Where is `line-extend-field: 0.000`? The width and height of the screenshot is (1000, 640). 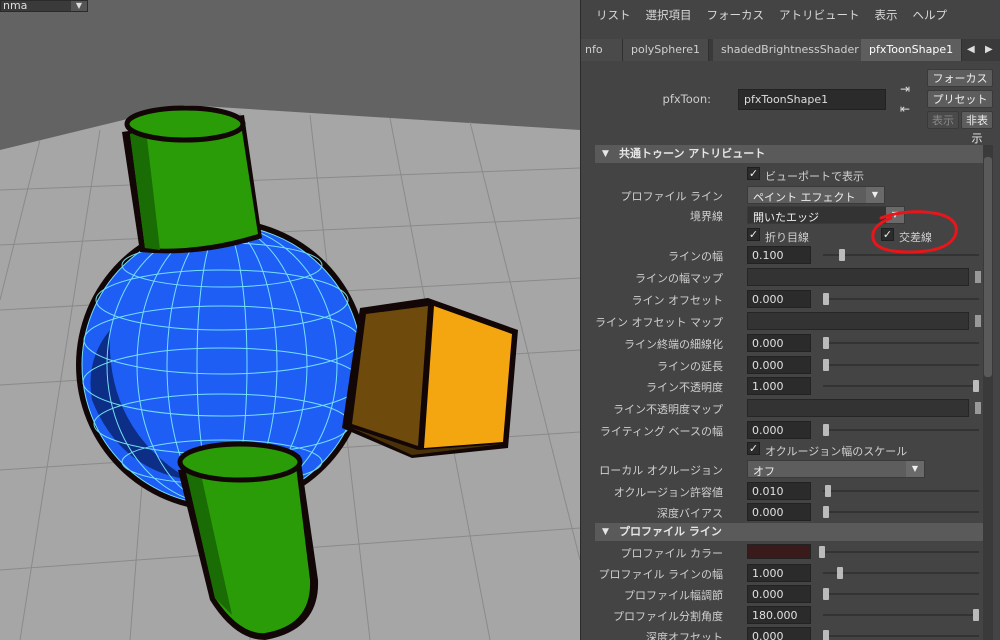 line-extend-field: 0.000 is located at coordinates (779, 365).